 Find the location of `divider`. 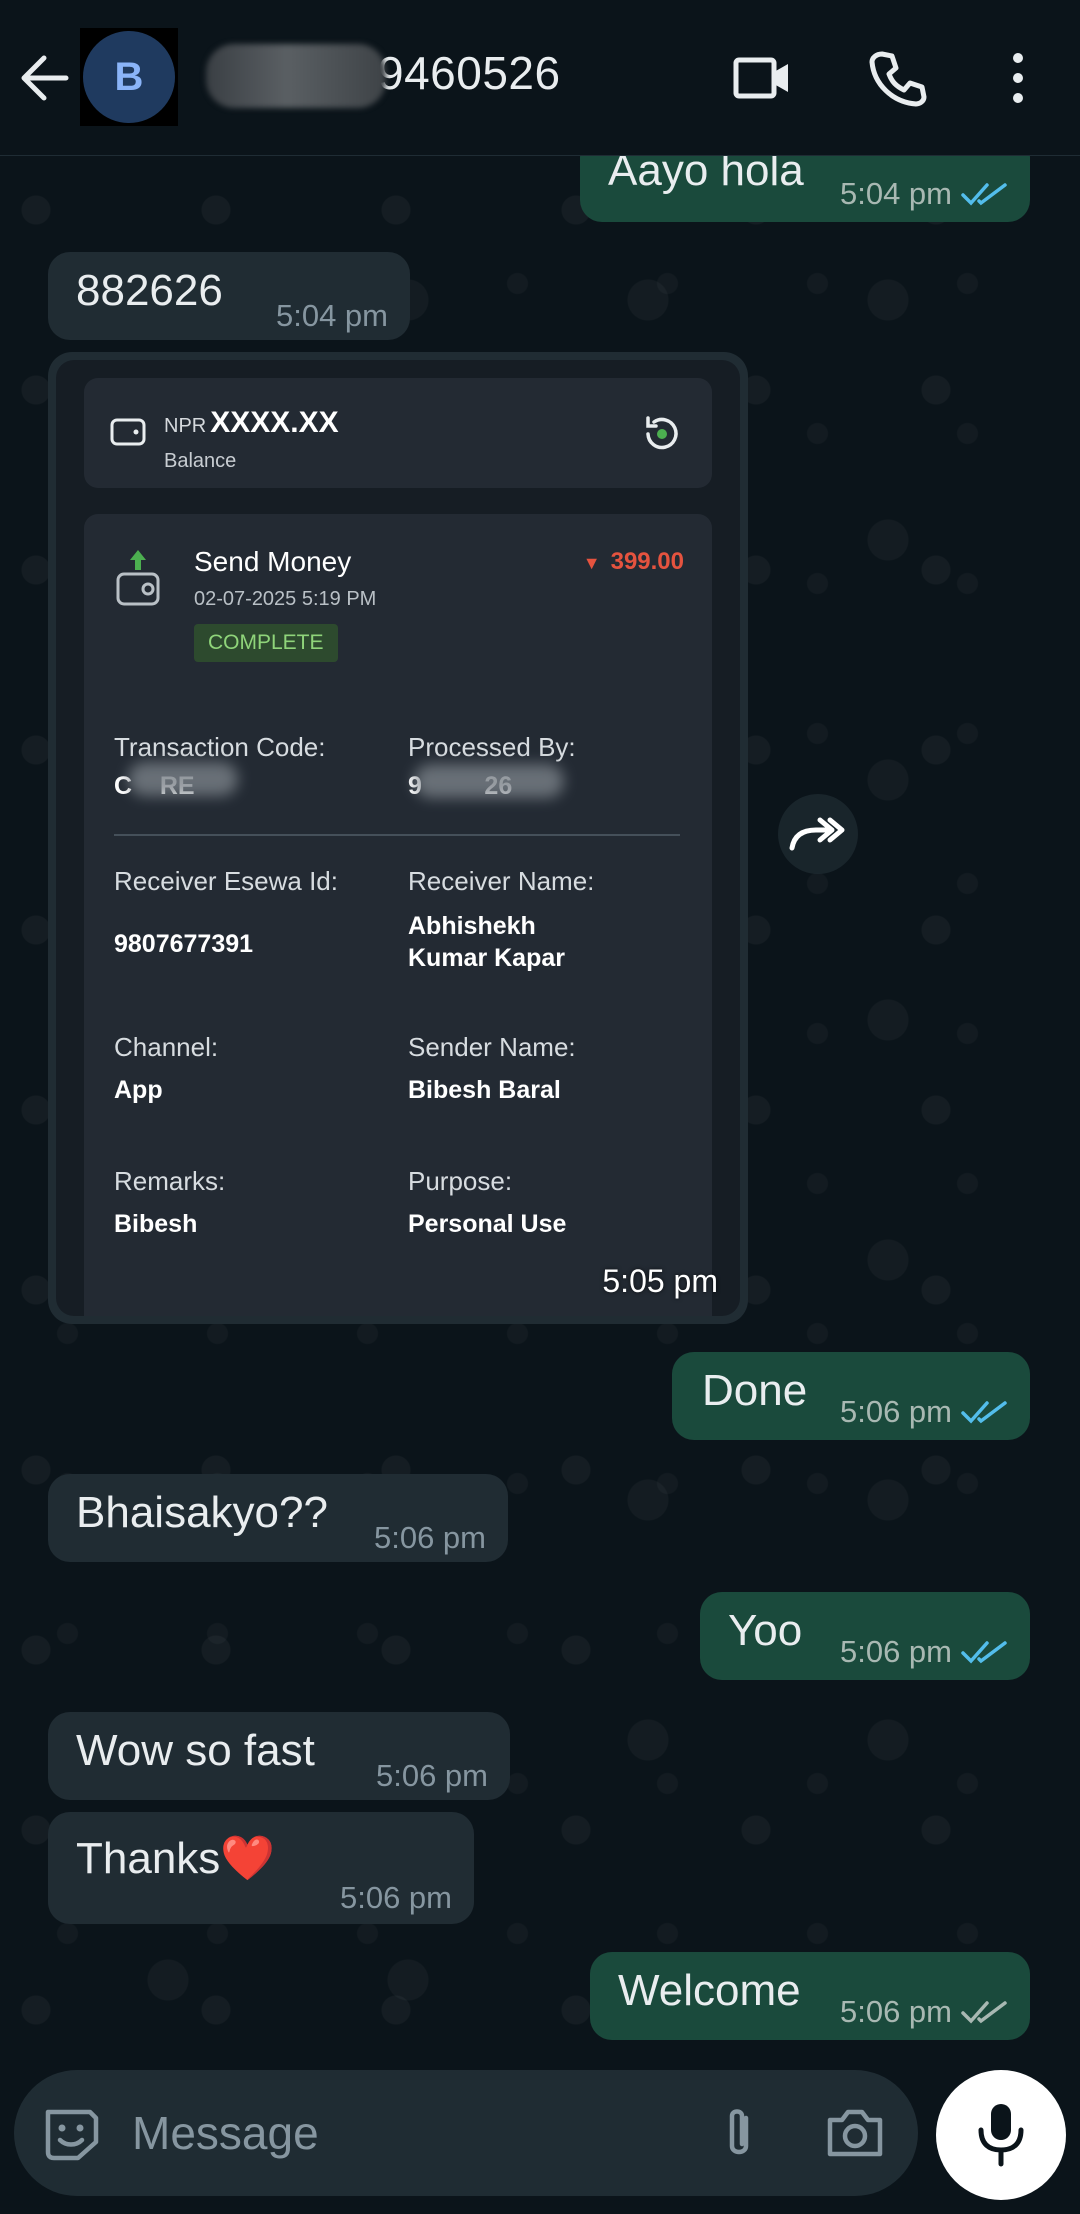

divider is located at coordinates (397, 835).